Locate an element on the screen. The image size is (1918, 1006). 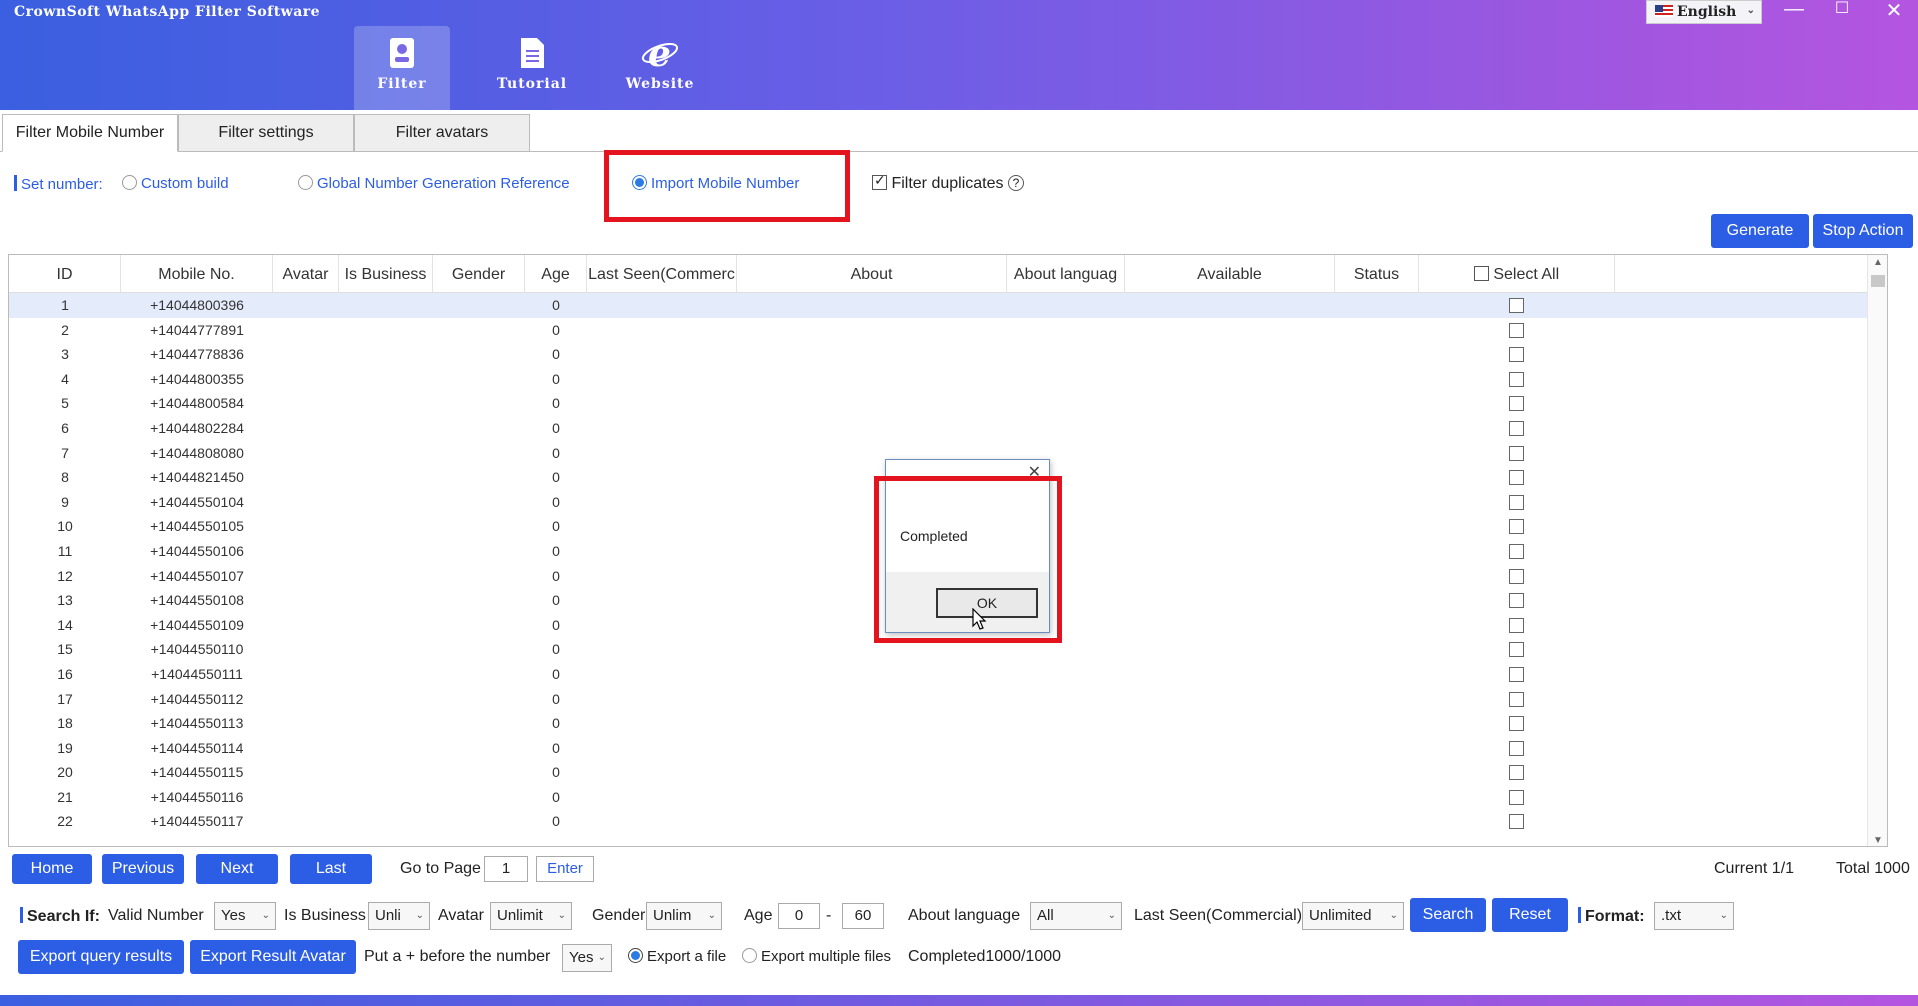
cell-id: 21 is located at coordinates (65, 796).